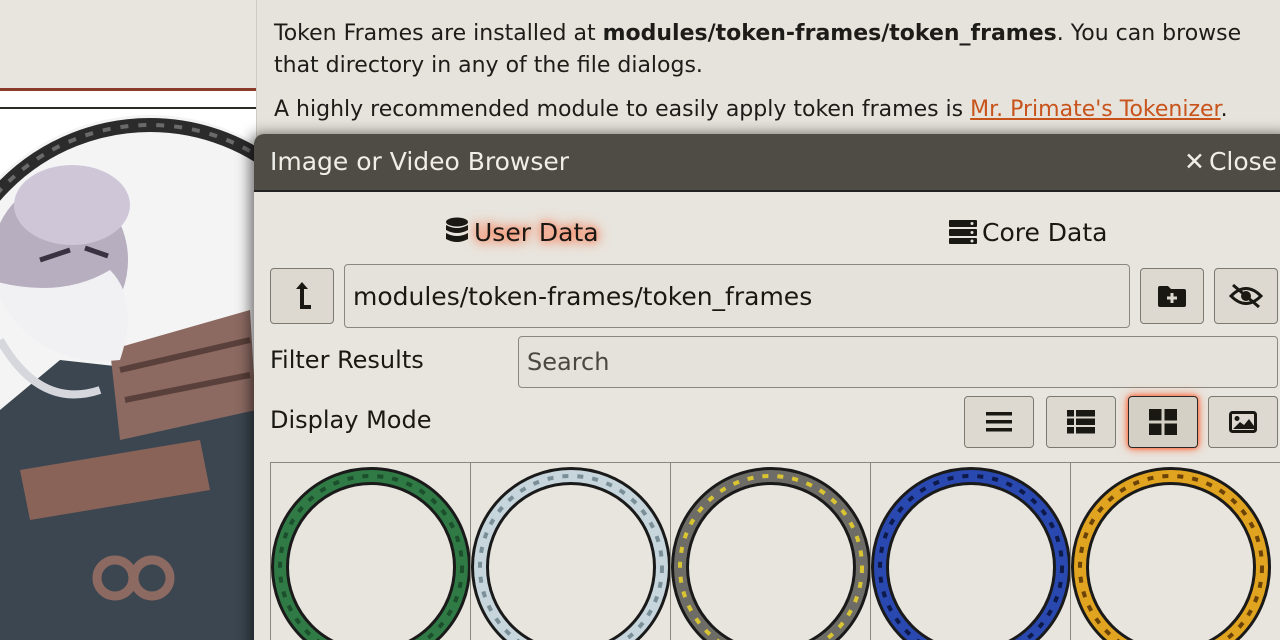 This screenshot has height=640, width=1280. What do you see at coordinates (438, 33) in the screenshot?
I see `paragraph-text: Token Frames are installed at` at bounding box center [438, 33].